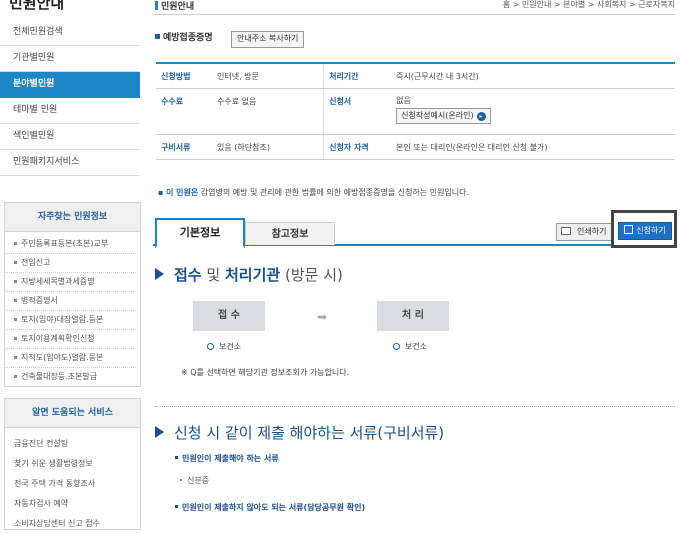  I want to click on apply-highlight: 신청하기, so click(644, 229).